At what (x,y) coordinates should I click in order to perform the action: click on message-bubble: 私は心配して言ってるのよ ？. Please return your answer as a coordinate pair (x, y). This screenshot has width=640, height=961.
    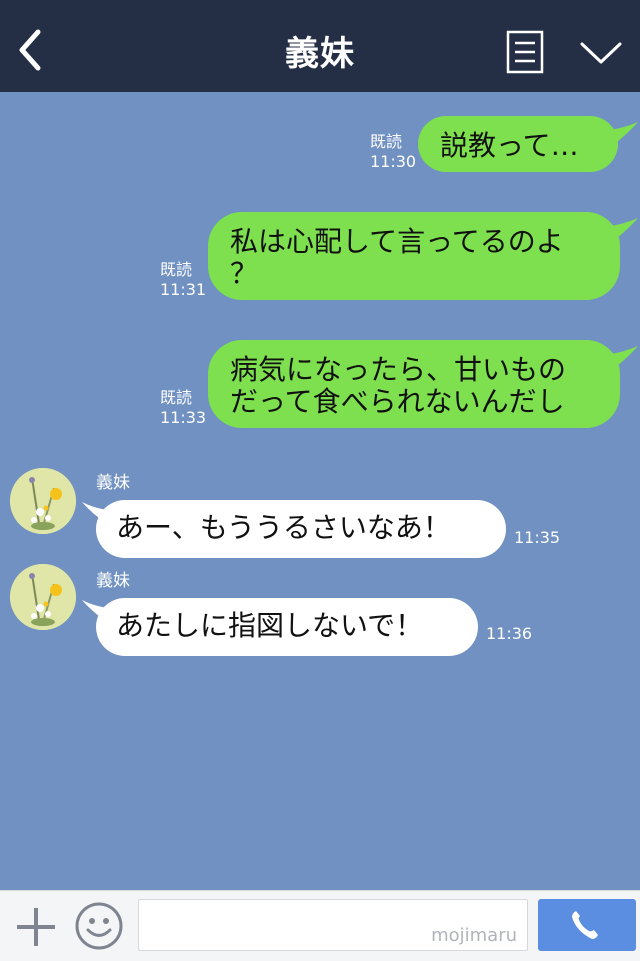
    Looking at the image, I should click on (414, 256).